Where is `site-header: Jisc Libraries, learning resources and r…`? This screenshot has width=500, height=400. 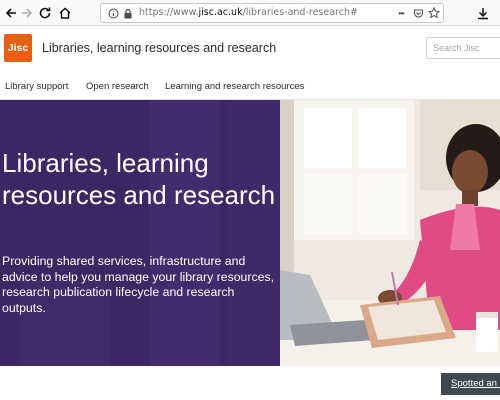
site-header: Jisc Libraries, learning resources and r… is located at coordinates (250, 49).